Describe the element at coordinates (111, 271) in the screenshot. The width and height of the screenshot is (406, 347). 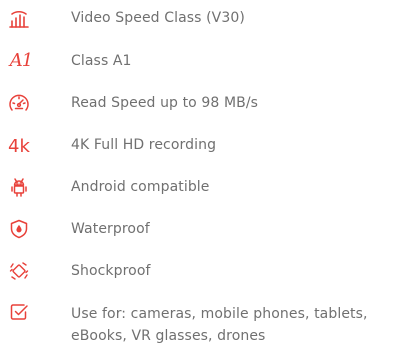
I see `feature-label: Shockproof` at that location.